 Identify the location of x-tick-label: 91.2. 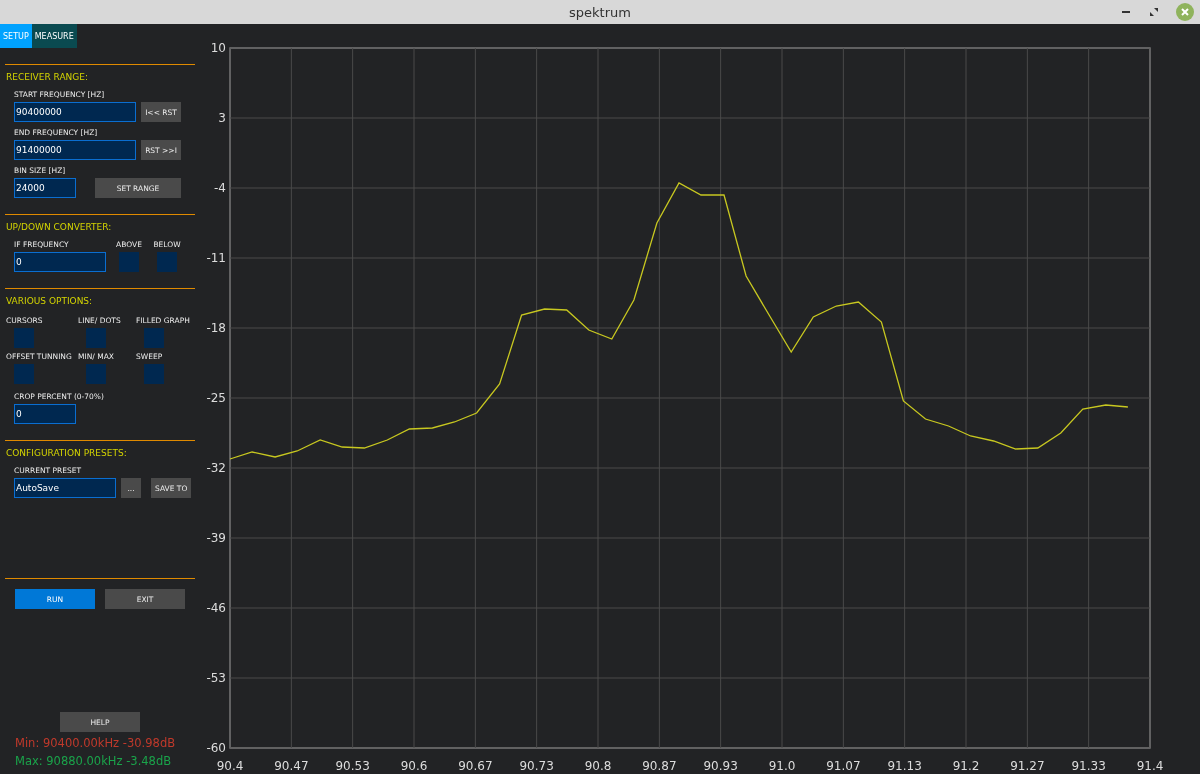
(966, 766).